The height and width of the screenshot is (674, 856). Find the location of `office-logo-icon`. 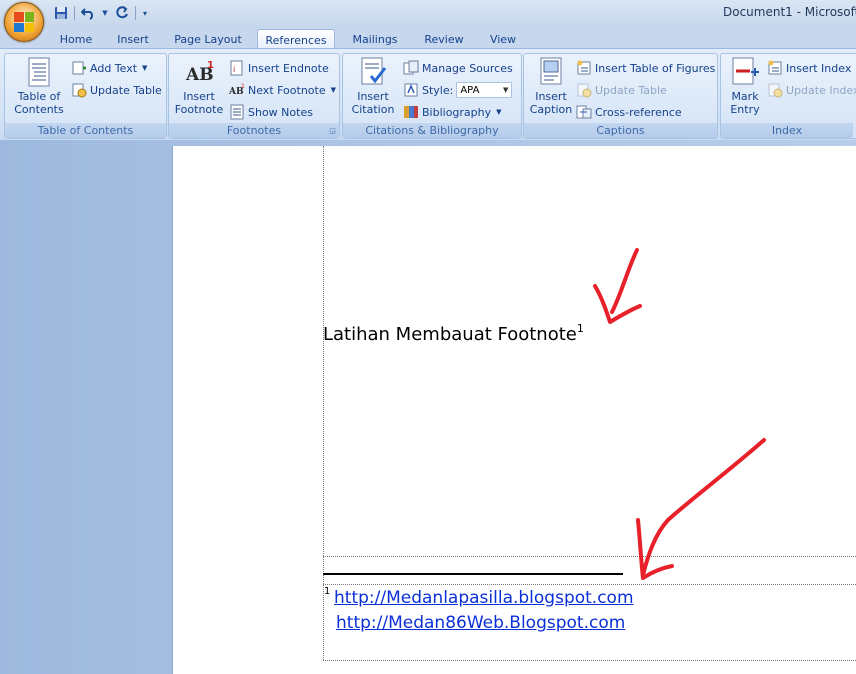

office-logo-icon is located at coordinates (24, 22).